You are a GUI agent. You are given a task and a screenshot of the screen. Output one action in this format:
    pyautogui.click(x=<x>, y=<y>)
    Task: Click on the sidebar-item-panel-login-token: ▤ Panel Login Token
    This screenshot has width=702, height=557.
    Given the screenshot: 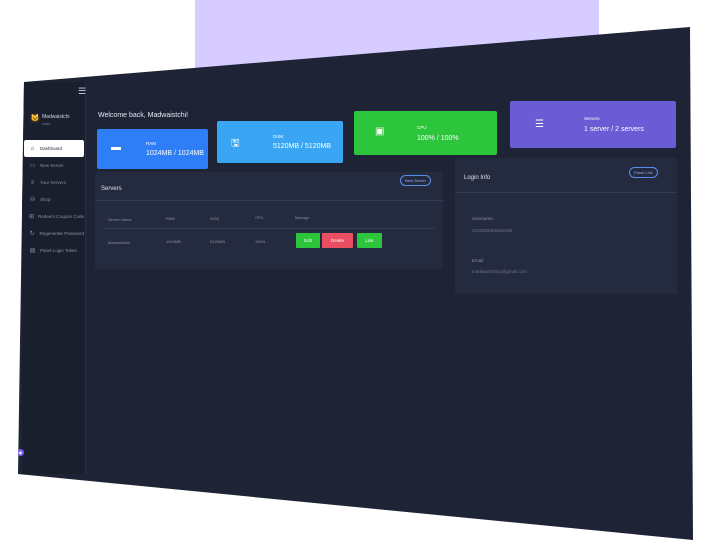 What is the action you would take?
    pyautogui.click(x=54, y=250)
    